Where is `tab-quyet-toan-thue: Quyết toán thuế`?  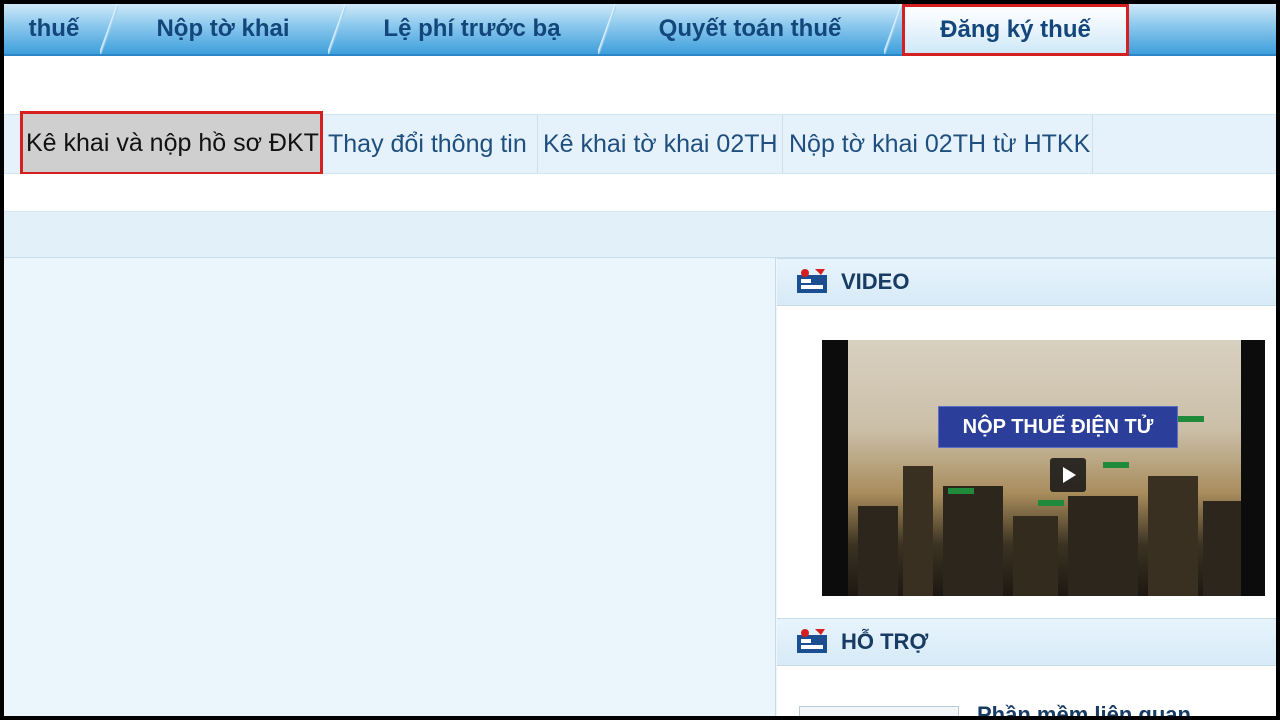 tab-quyet-toan-thue: Quyết toán thuế is located at coordinates (757, 29).